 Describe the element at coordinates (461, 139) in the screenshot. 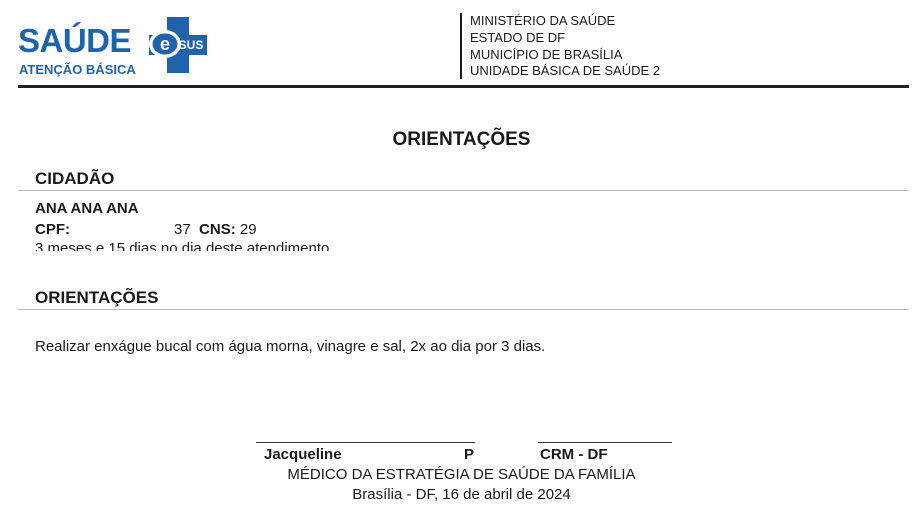

I see `document-title: ORIENTAÇÕES` at that location.